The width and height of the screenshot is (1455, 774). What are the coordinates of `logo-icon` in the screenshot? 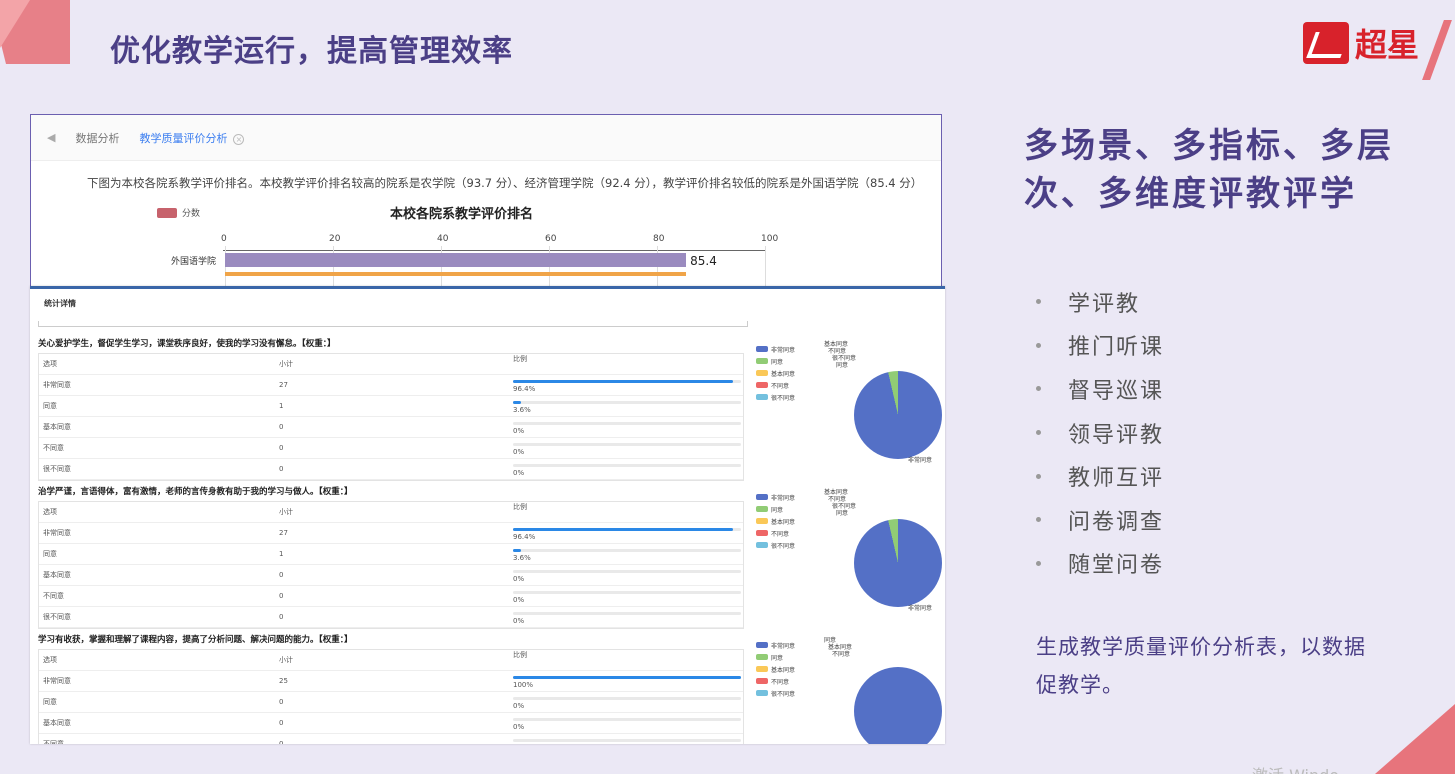 It's located at (1325, 43).